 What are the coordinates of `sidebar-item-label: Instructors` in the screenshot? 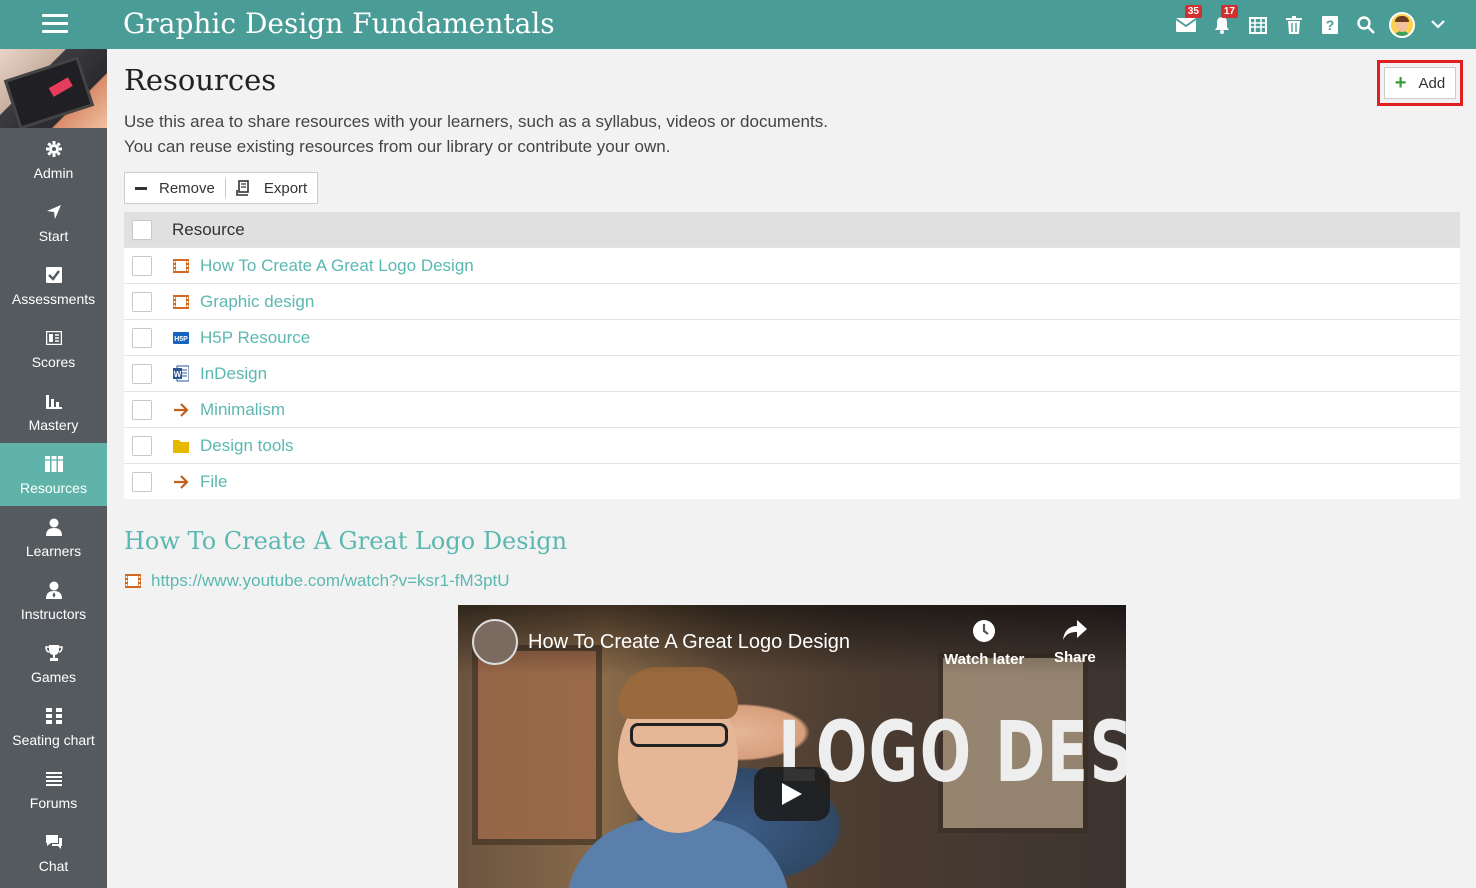 It's located at (53, 613).